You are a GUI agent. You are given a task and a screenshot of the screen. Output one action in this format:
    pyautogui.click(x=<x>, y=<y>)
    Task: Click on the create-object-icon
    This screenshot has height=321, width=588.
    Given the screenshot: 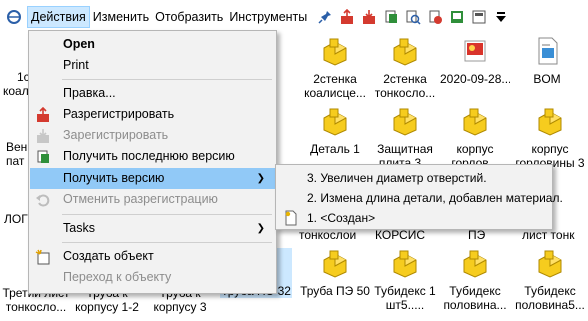 What is the action you would take?
    pyautogui.click(x=42, y=256)
    